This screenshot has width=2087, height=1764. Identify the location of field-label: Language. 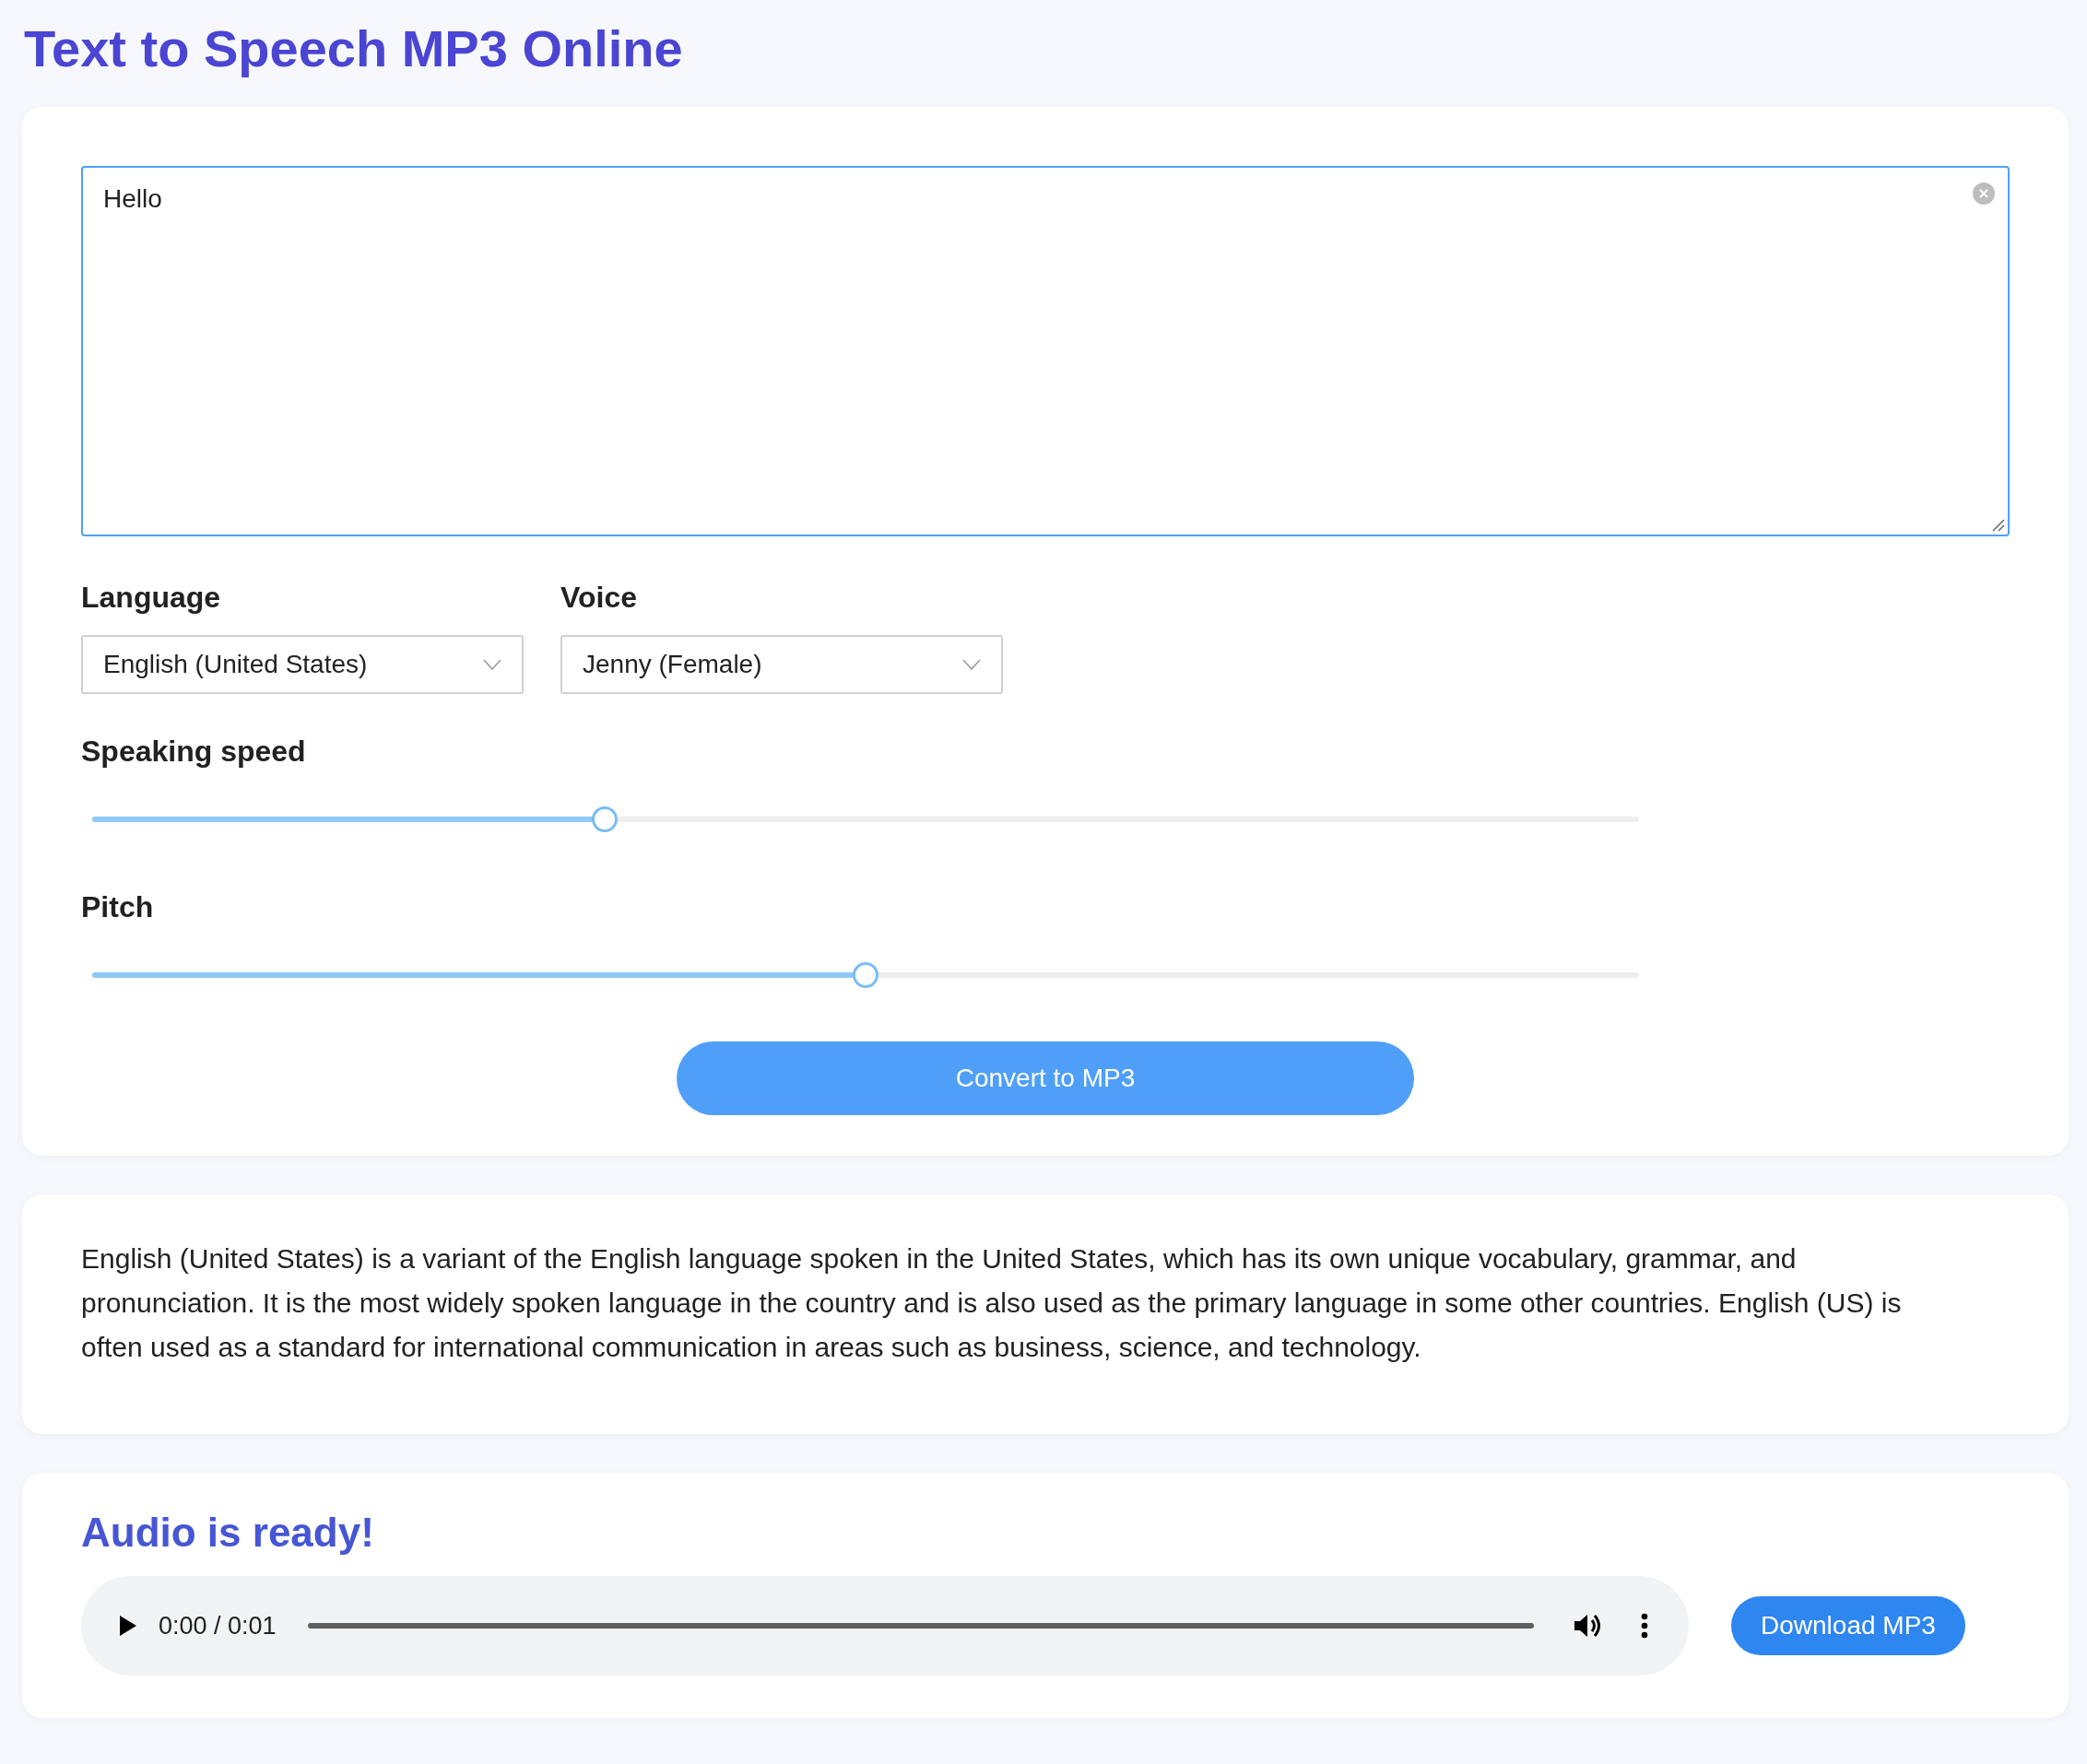
(151, 598).